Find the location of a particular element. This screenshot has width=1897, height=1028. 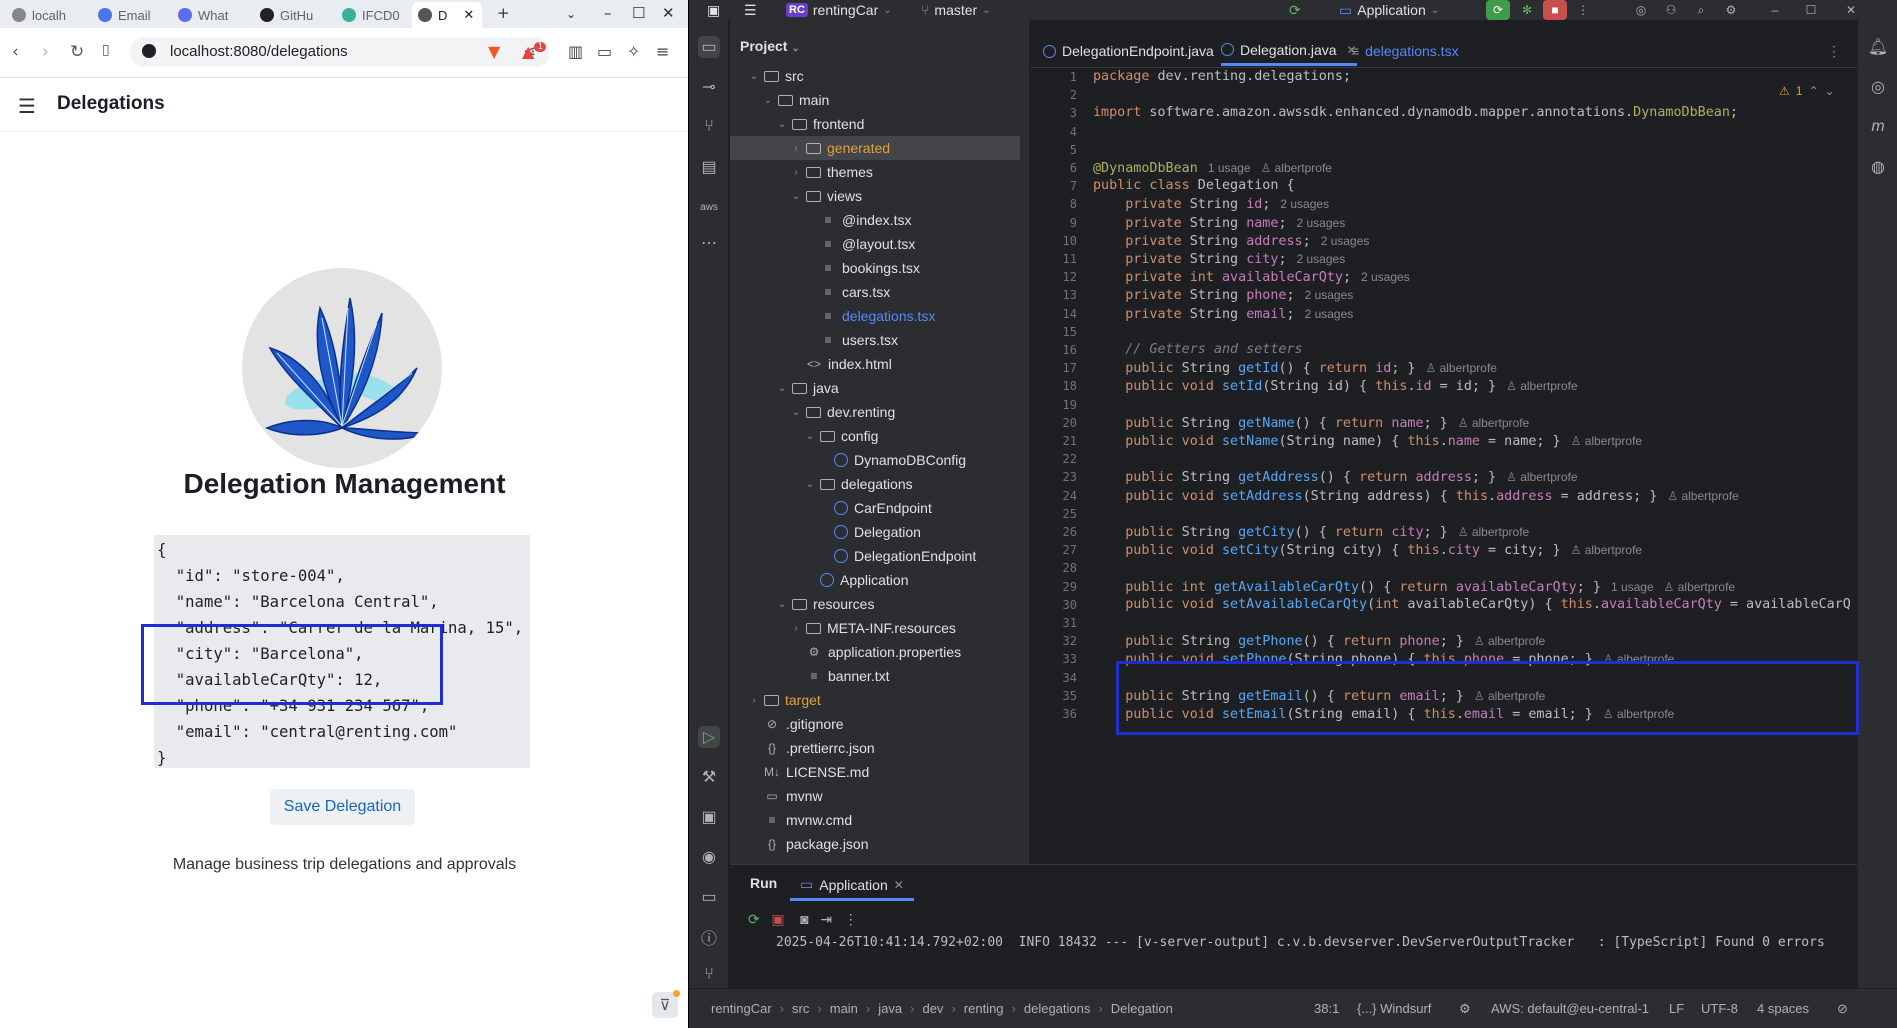

tree-item-views: ⌄ views is located at coordinates (875, 196).